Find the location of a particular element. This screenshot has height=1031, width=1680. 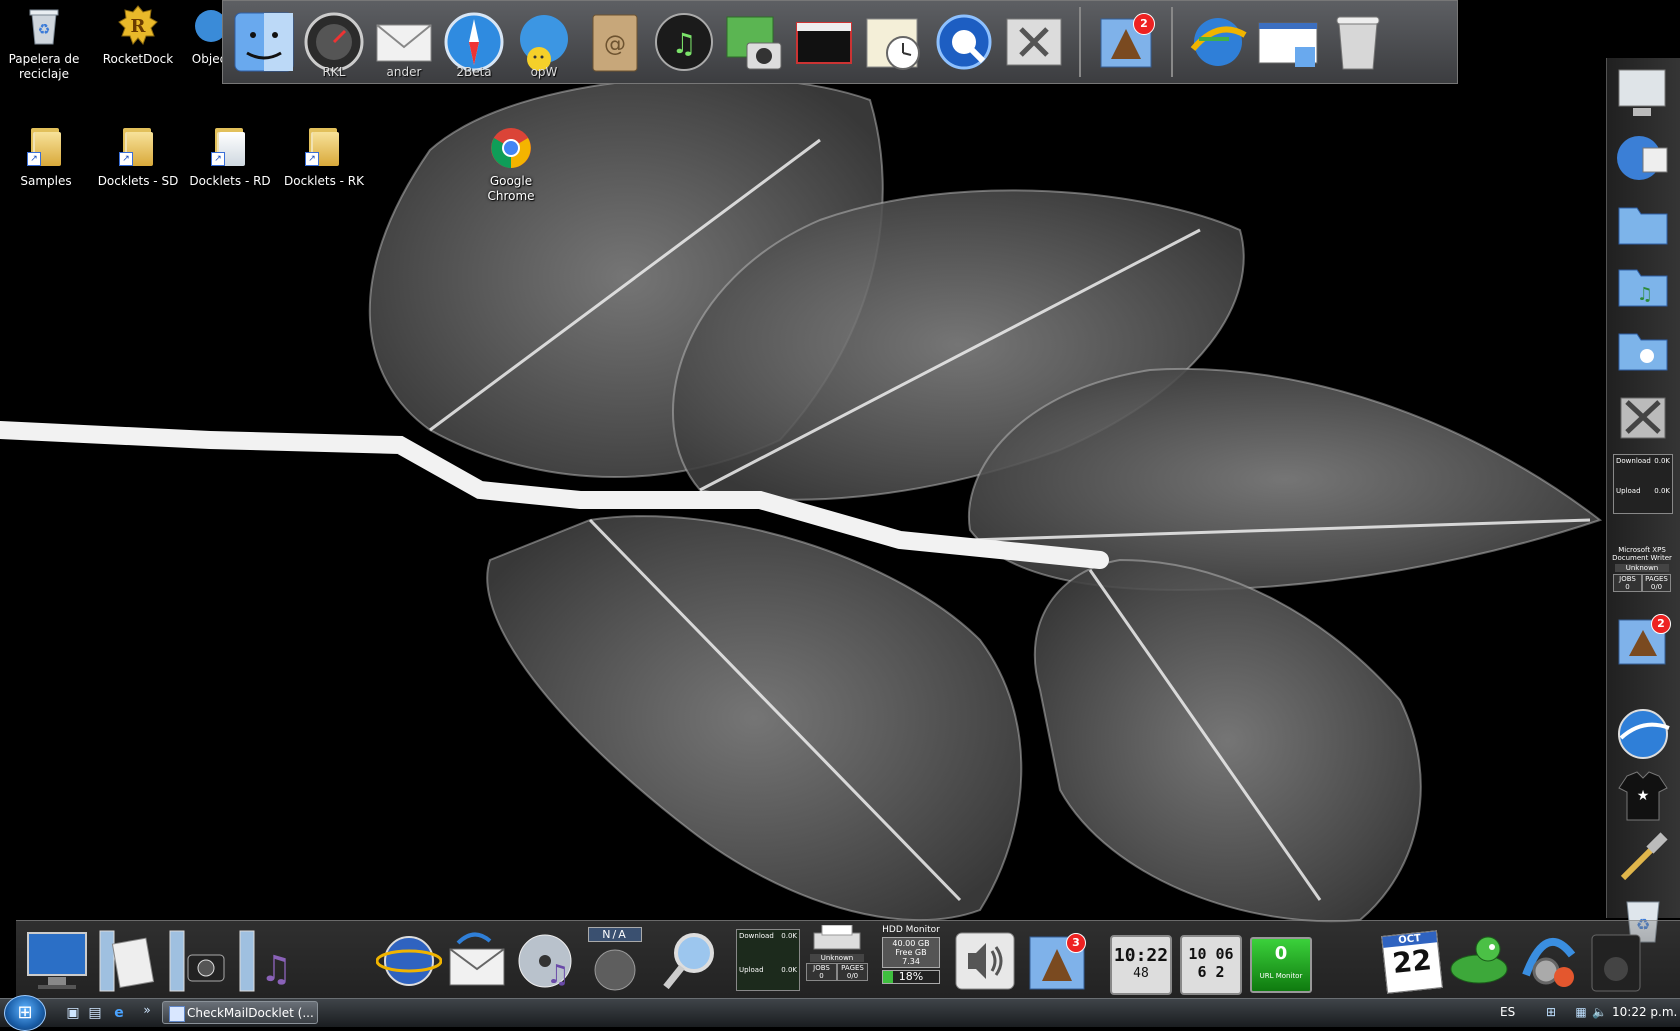

dock-item-music: ♫ is located at coordinates (1643, 286).